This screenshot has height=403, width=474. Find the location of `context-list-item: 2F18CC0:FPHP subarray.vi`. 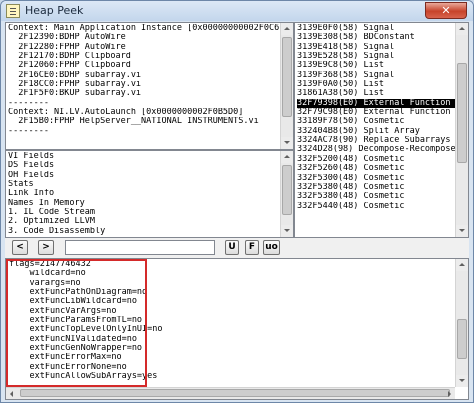

context-list-item: 2F18CC0:FPHP subarray.vi is located at coordinates (149, 84).